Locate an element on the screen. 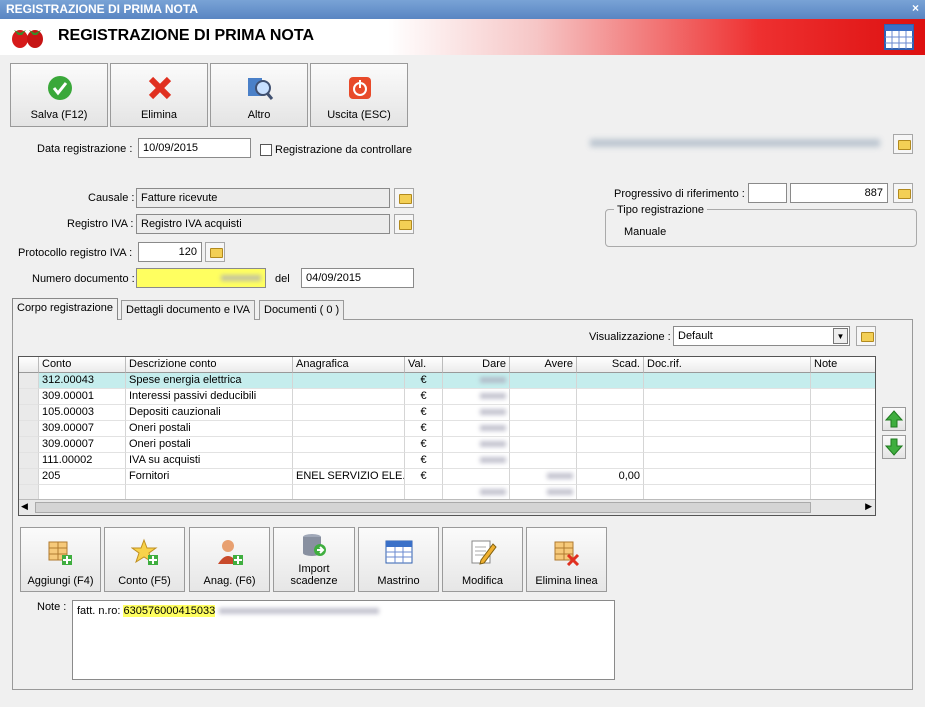  horizontal-scrollbar: ◀ ▶ is located at coordinates (447, 507).